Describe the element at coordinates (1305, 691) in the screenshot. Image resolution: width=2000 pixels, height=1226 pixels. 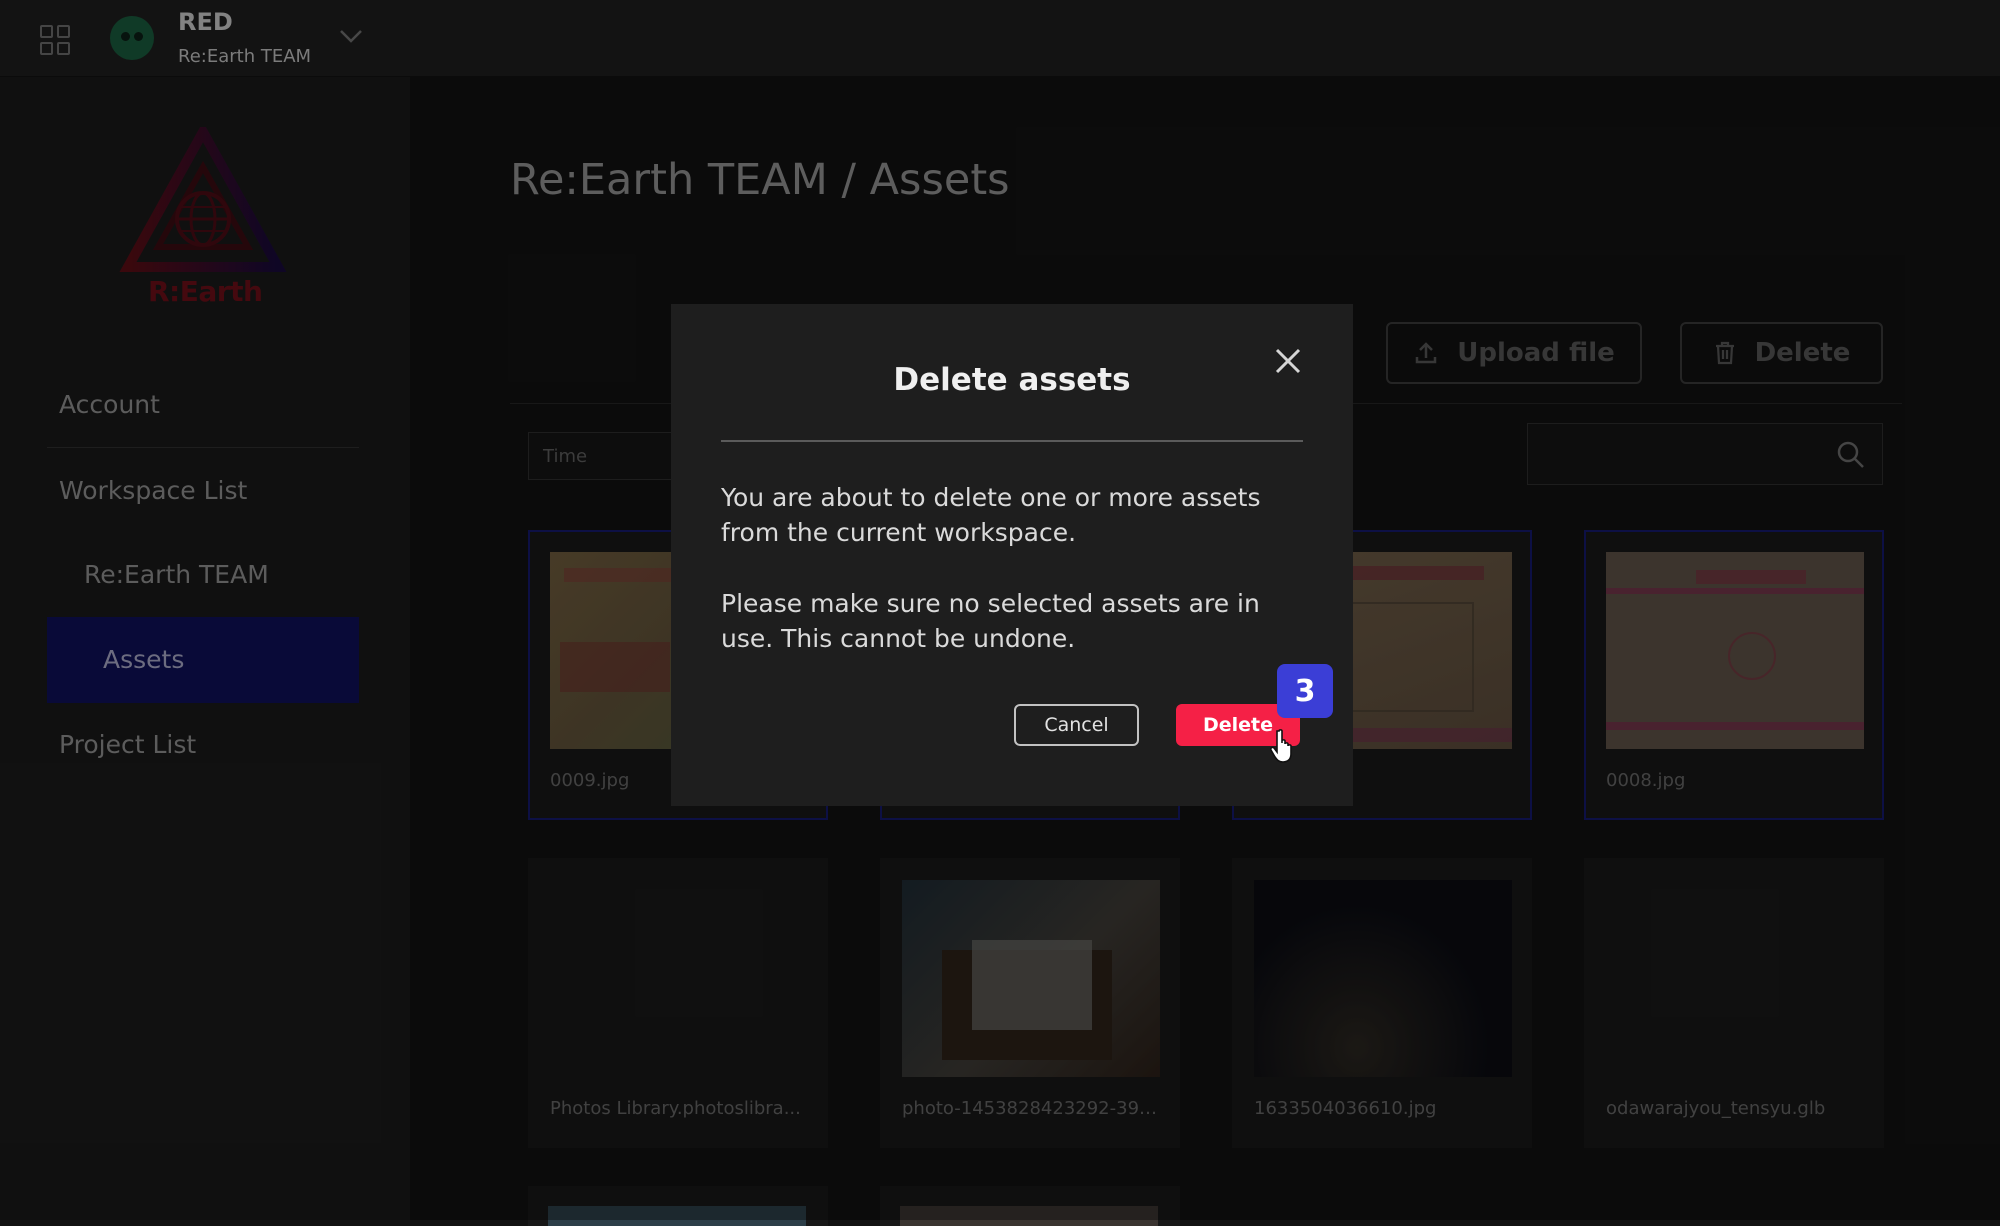
I see `step-number-badge: 3` at that location.